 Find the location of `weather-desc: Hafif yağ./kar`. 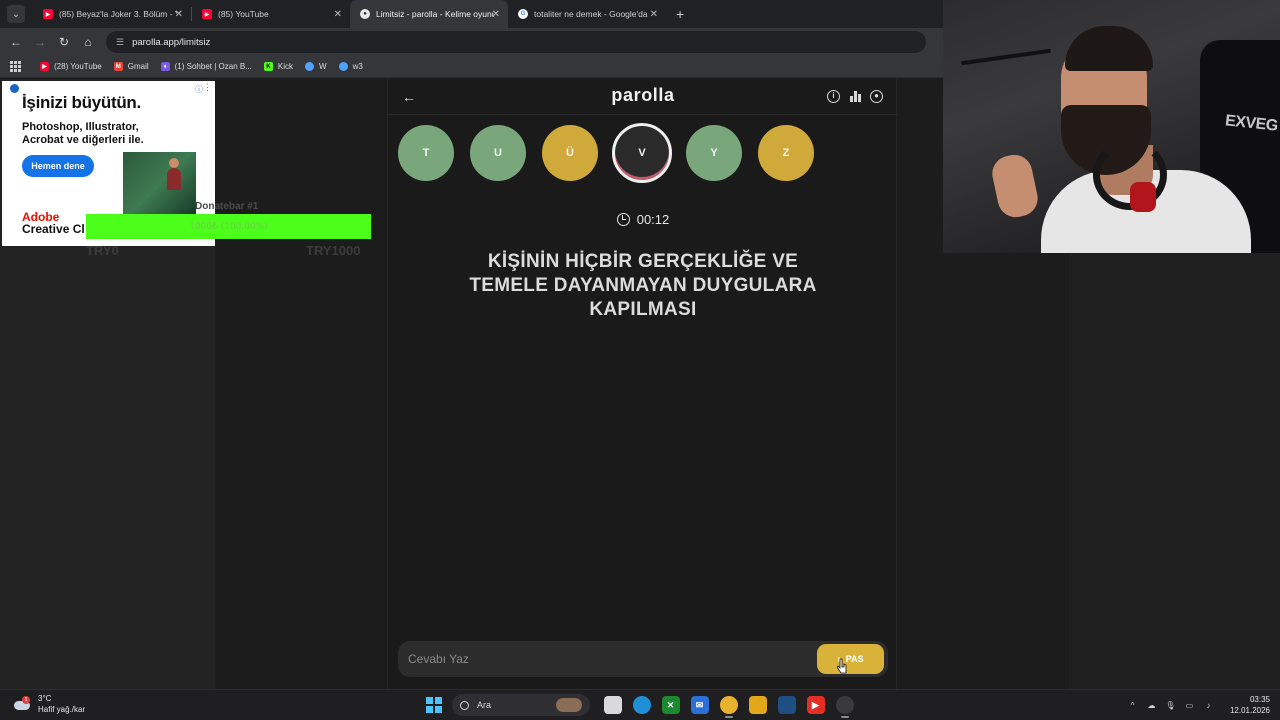

weather-desc: Hafif yağ./kar is located at coordinates (62, 709).